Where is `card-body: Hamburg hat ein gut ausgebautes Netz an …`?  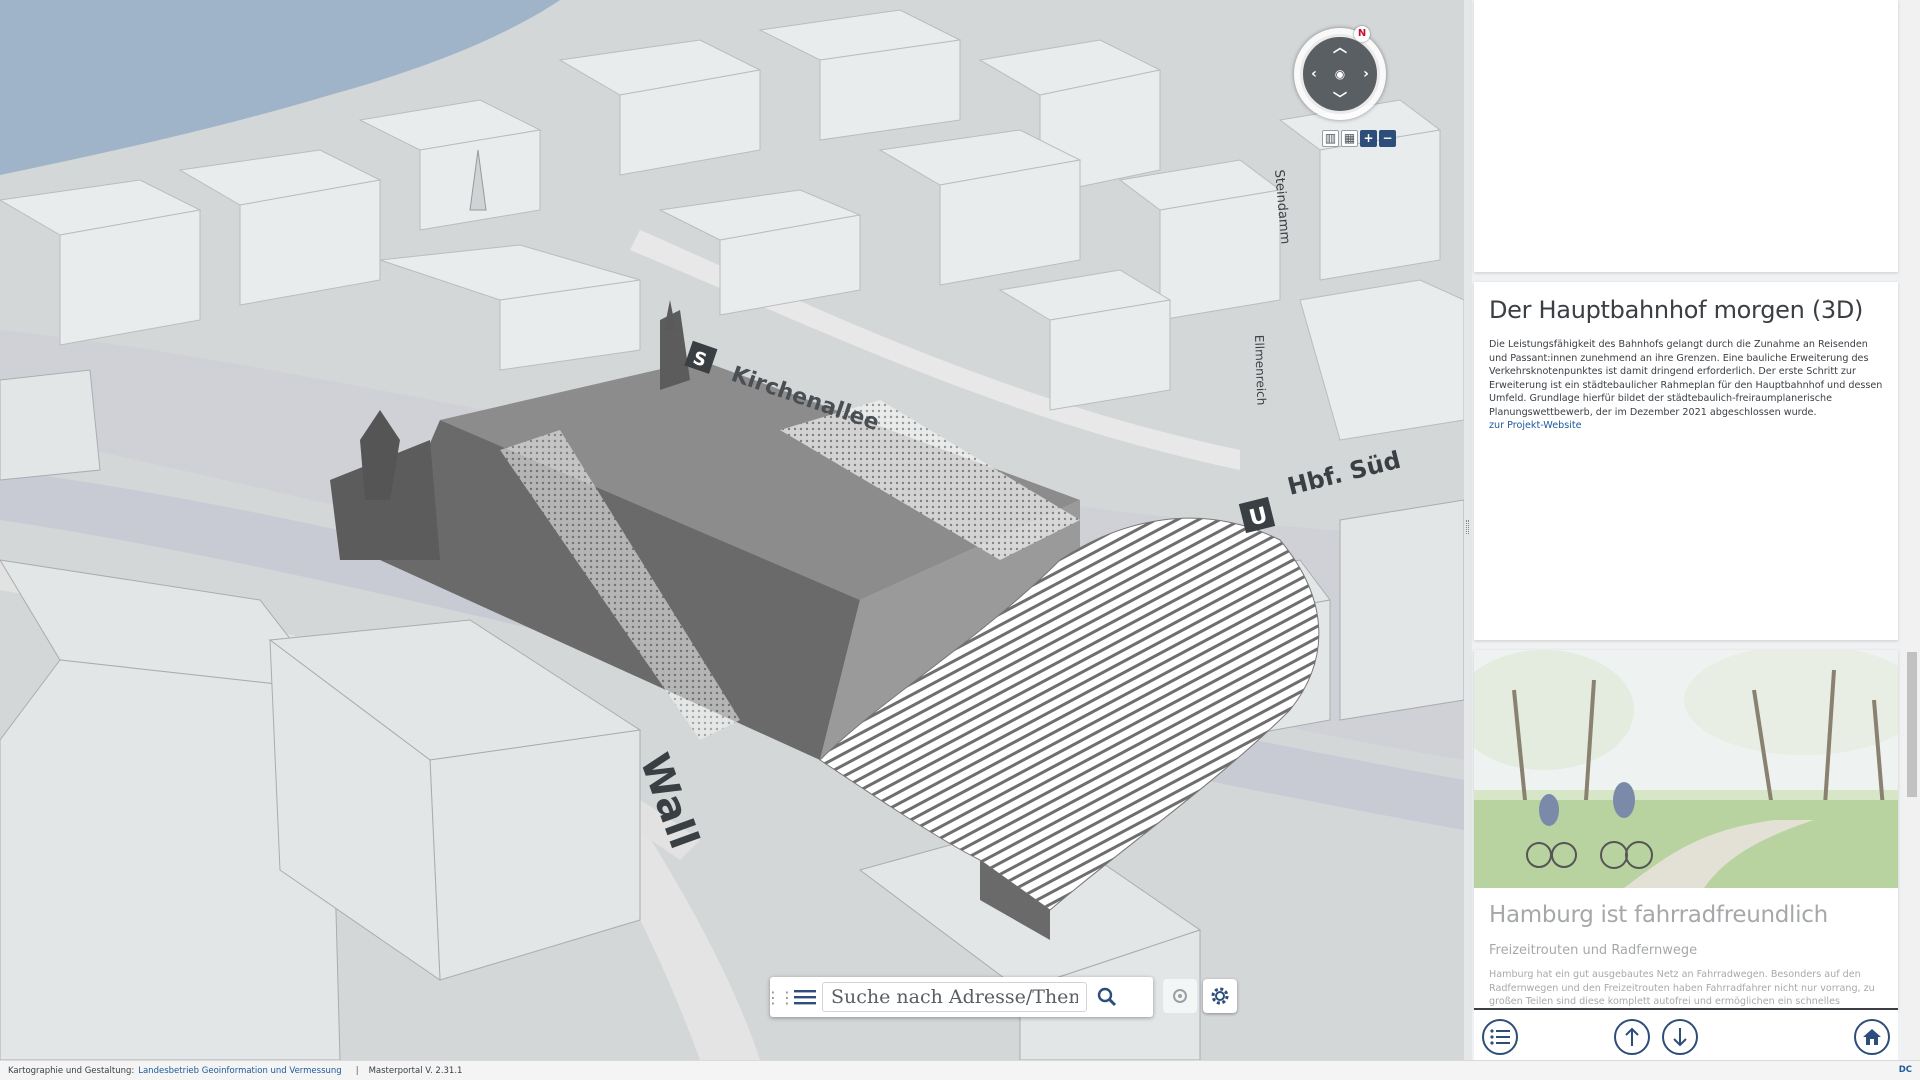 card-body: Hamburg hat ein gut ausgebautes Netz an … is located at coordinates (1682, 988).